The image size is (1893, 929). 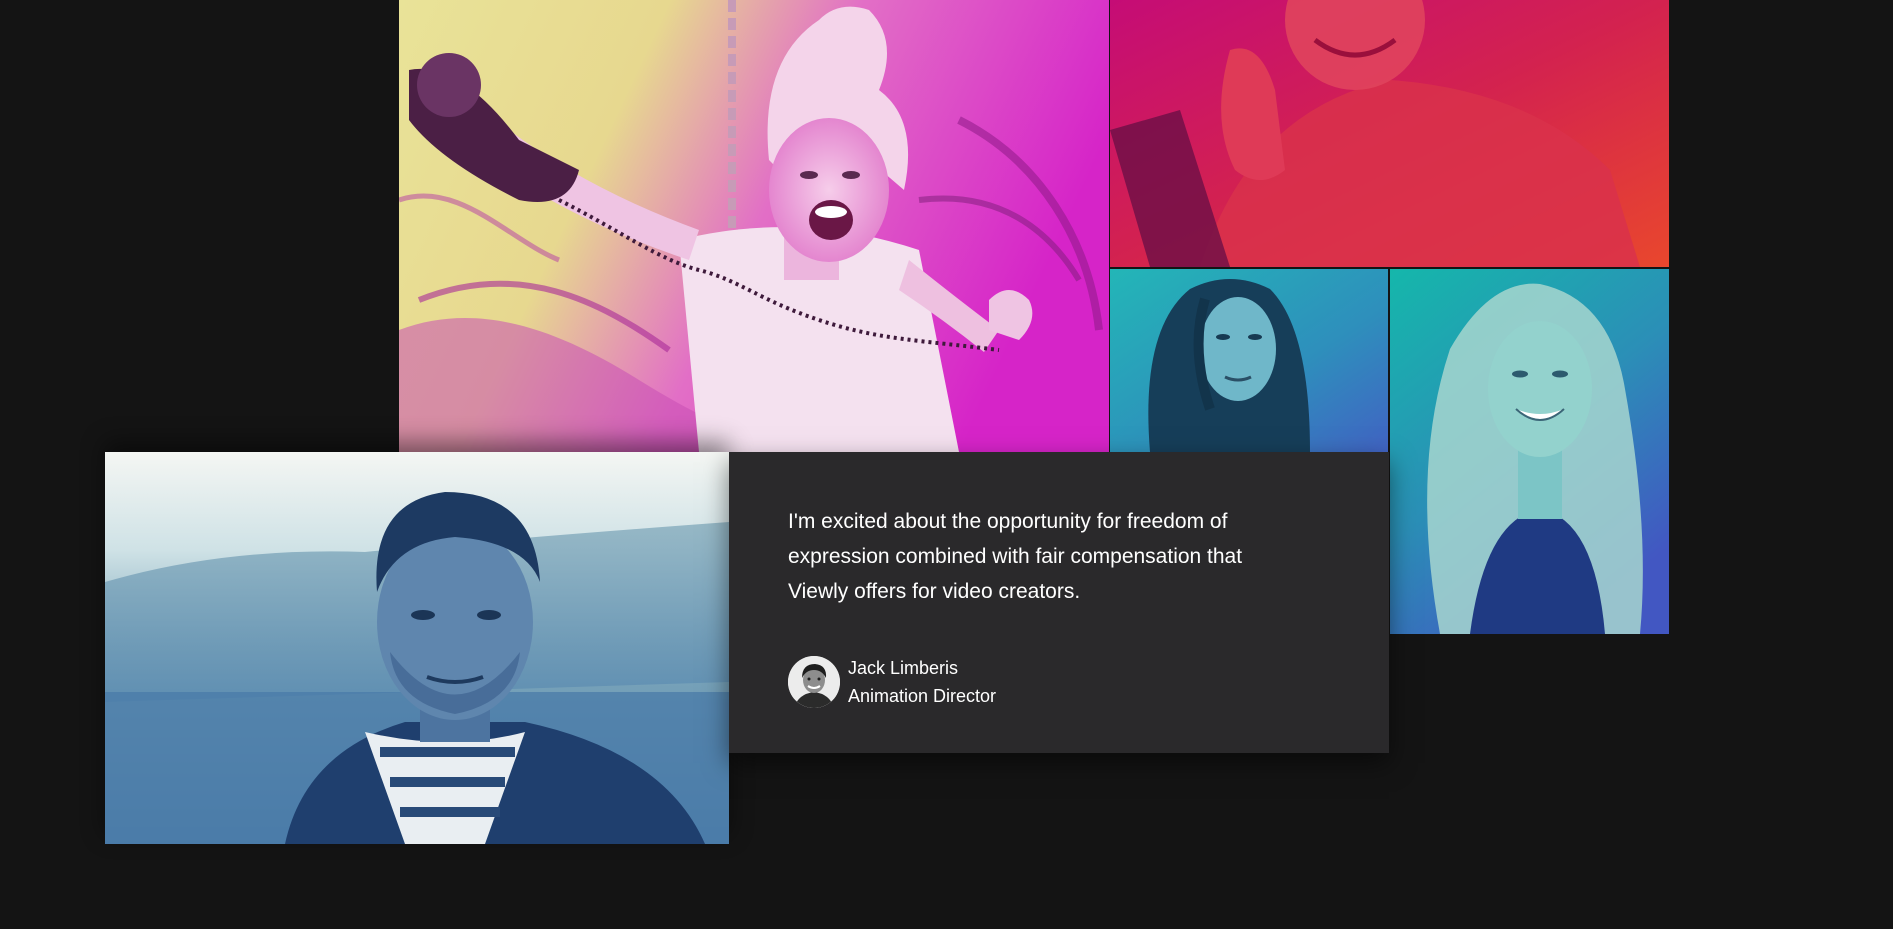 I want to click on photo-woman-wet-hair-image, so click(x=1249, y=360).